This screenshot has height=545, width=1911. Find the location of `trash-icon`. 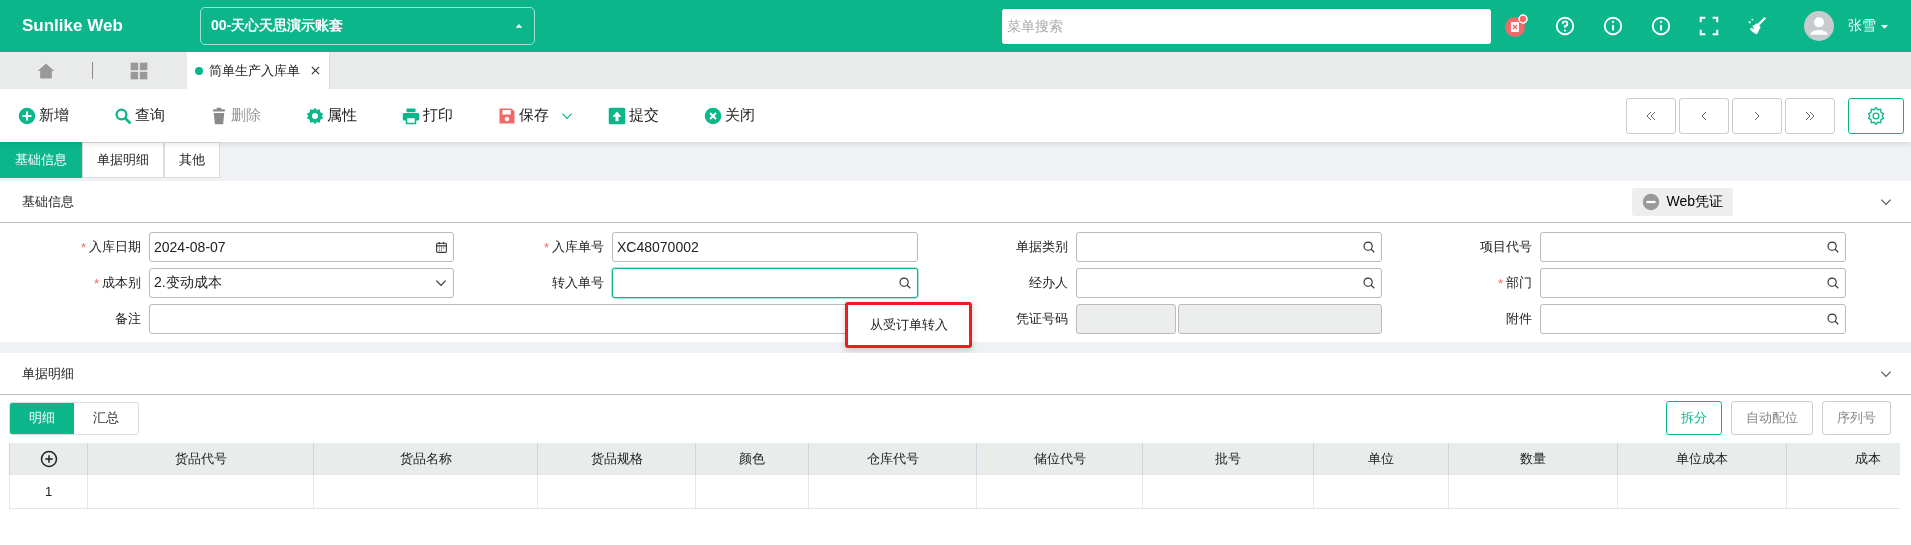

trash-icon is located at coordinates (219, 115).